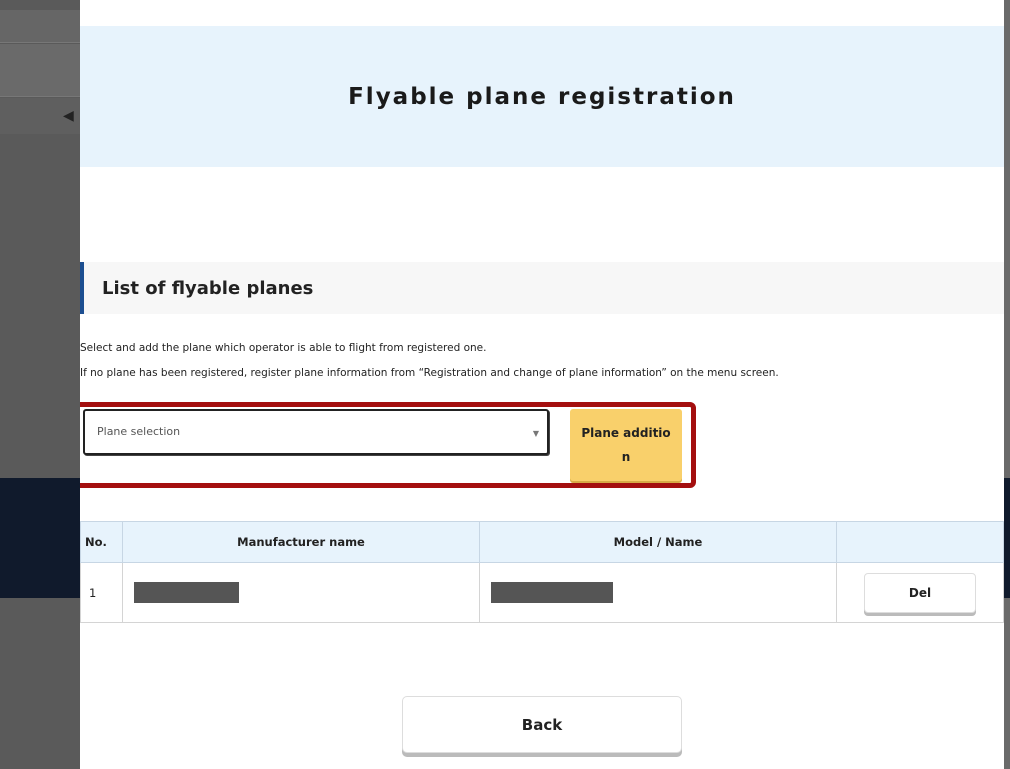  What do you see at coordinates (139, 431) in the screenshot?
I see `plane-select-placeholder: Plane selection` at bounding box center [139, 431].